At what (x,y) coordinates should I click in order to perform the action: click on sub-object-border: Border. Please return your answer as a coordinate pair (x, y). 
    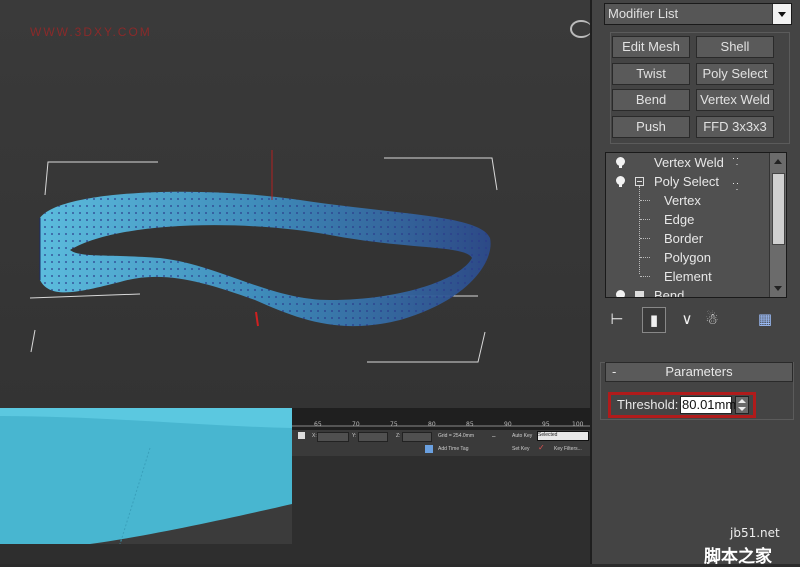
    Looking at the image, I should click on (683, 238).